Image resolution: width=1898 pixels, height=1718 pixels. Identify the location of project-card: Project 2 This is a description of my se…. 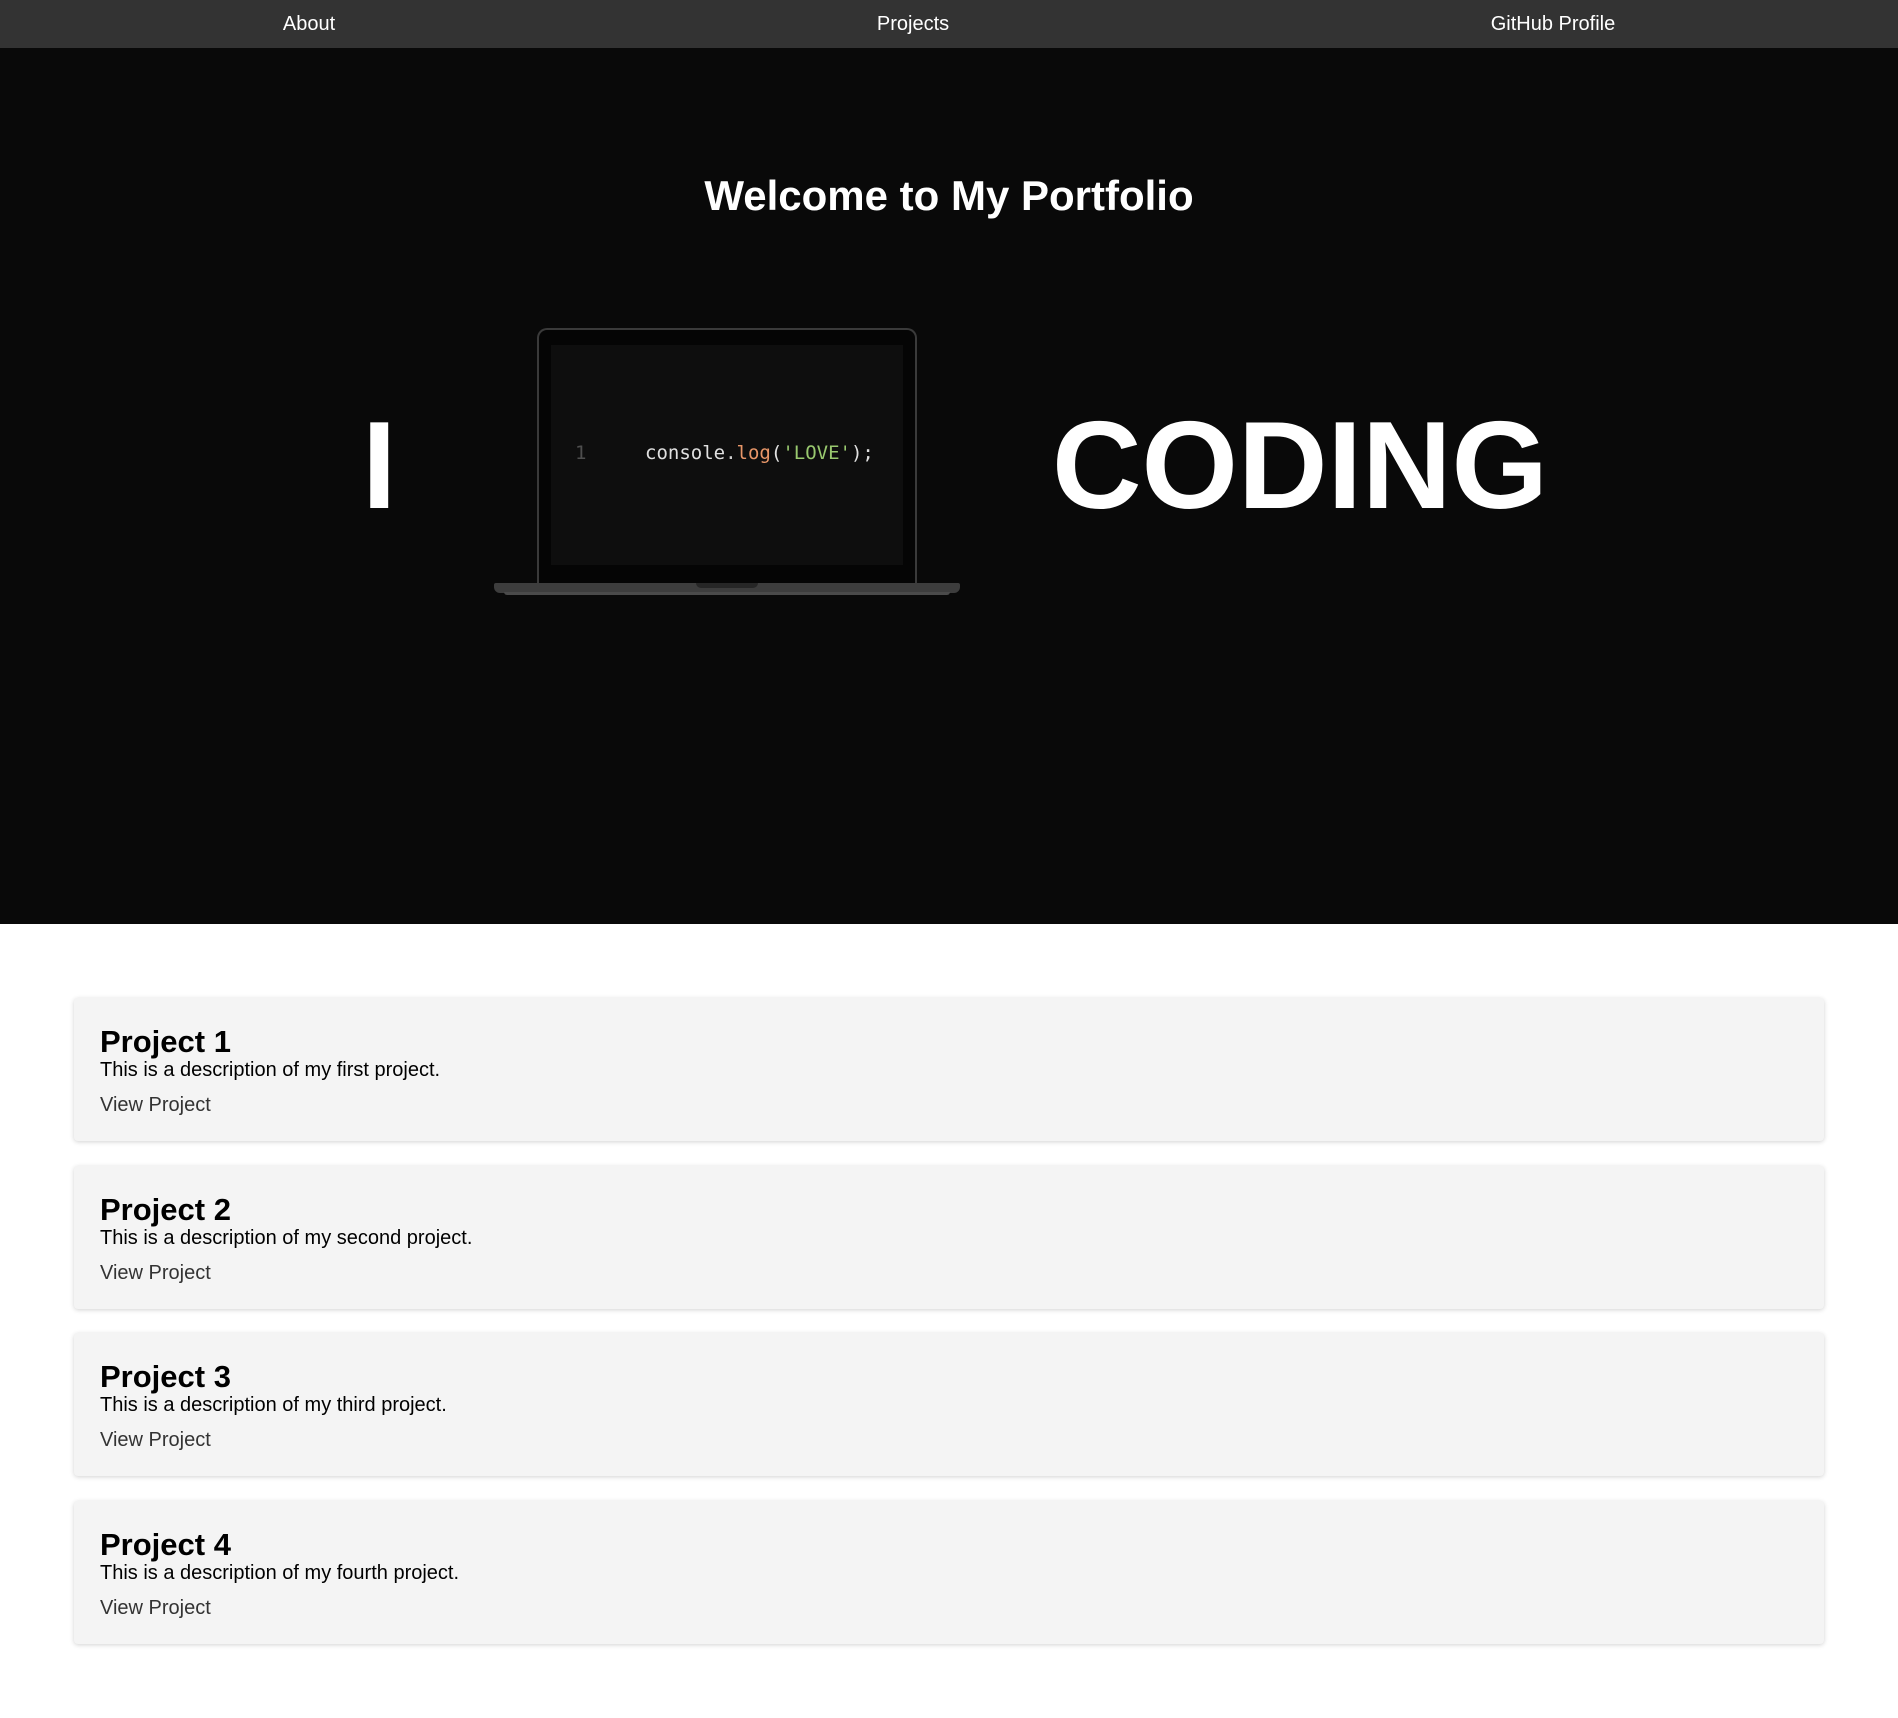
(949, 1237).